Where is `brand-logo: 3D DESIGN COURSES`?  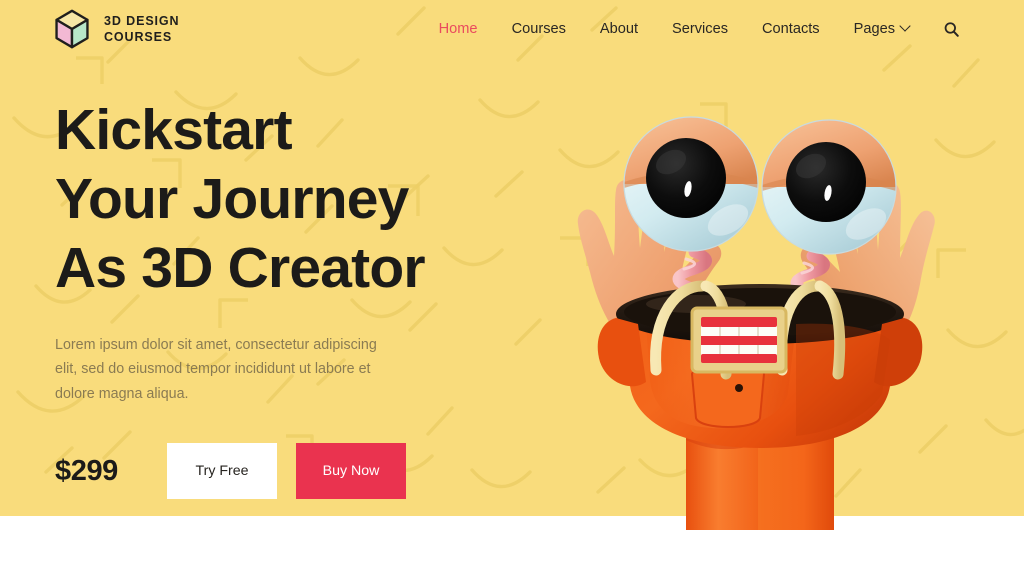
brand-logo: 3D DESIGN COURSES is located at coordinates (115, 29).